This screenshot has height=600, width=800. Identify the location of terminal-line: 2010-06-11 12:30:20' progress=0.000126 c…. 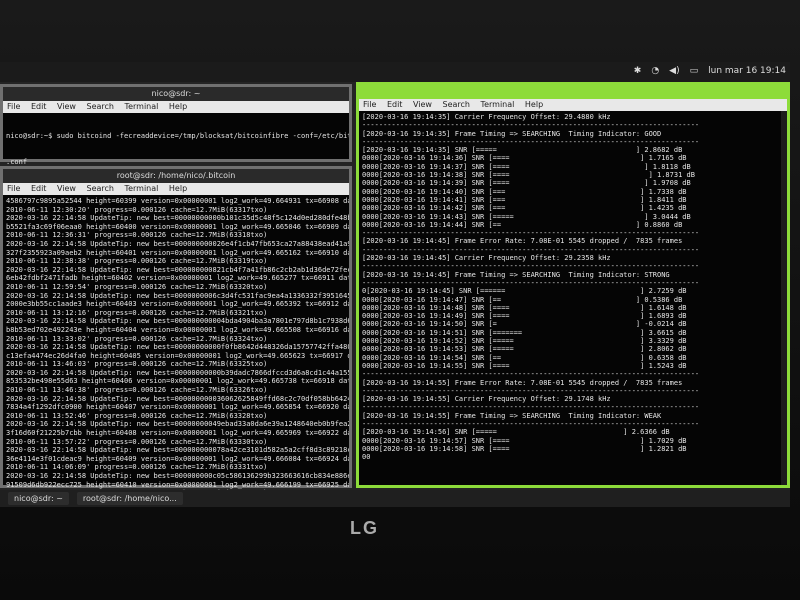
(137, 209).